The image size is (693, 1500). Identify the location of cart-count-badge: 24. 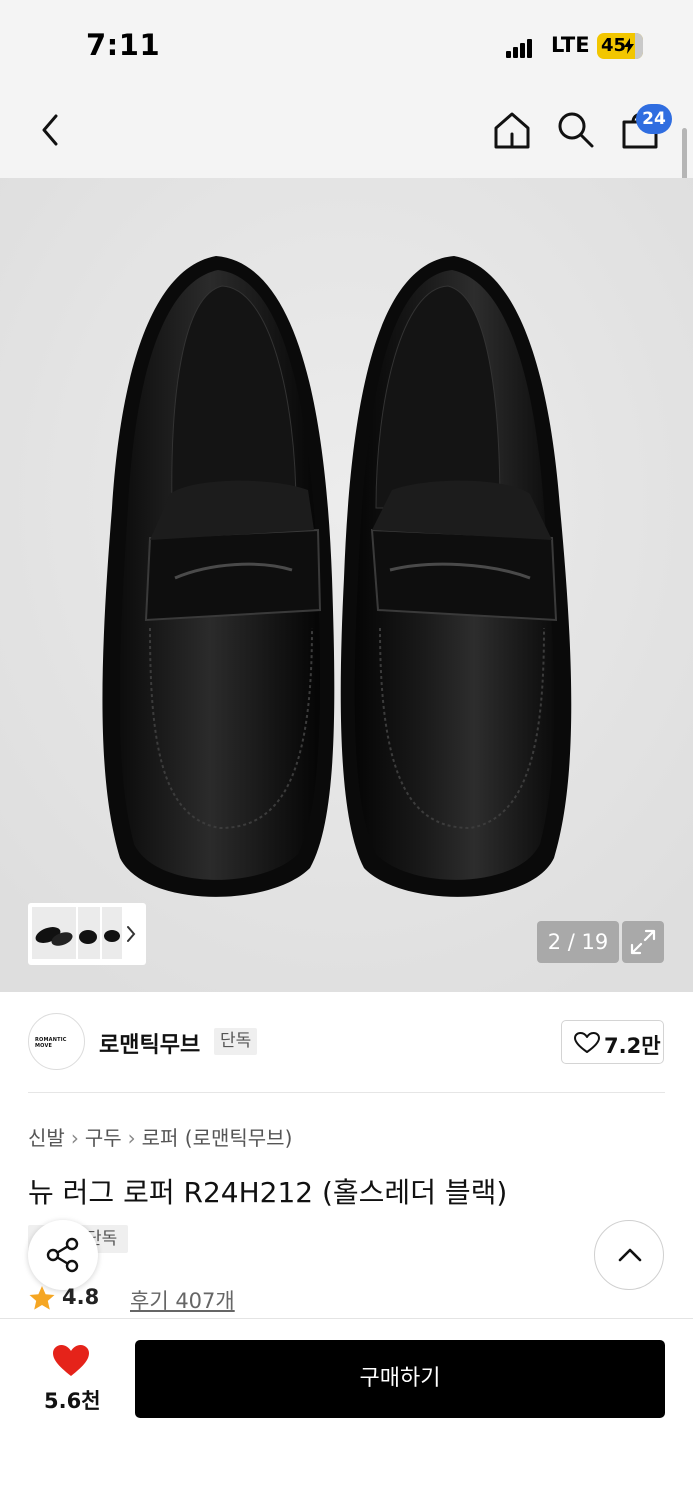
(654, 119).